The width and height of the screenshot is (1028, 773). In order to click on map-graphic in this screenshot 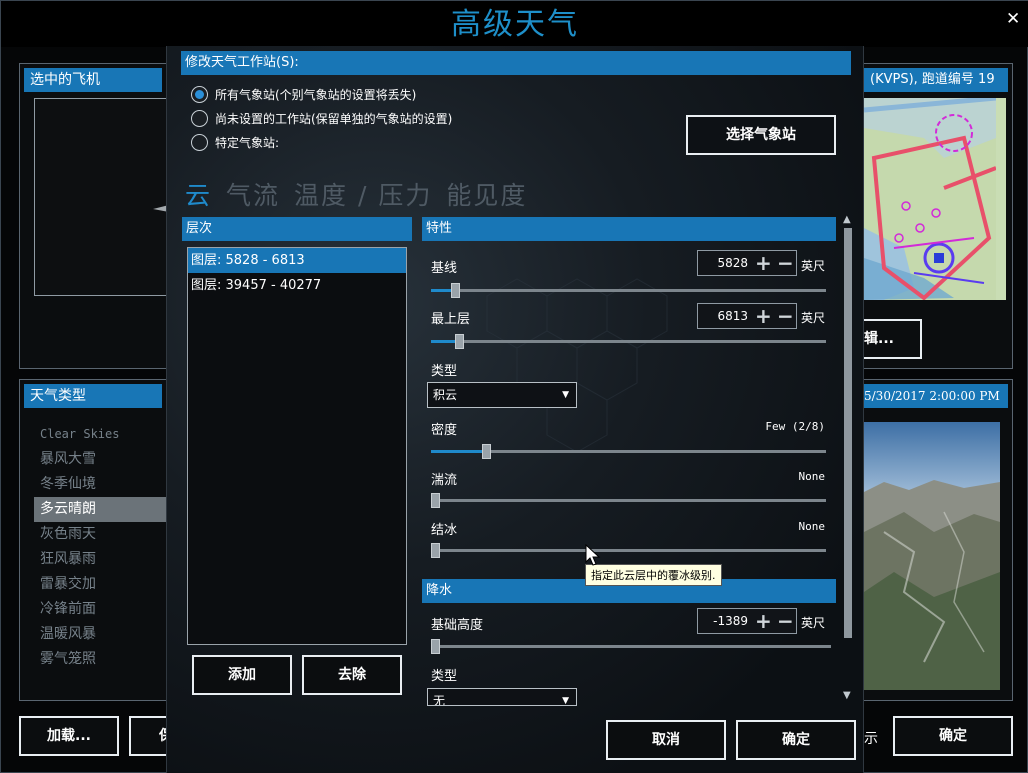, I will do `click(930, 199)`.